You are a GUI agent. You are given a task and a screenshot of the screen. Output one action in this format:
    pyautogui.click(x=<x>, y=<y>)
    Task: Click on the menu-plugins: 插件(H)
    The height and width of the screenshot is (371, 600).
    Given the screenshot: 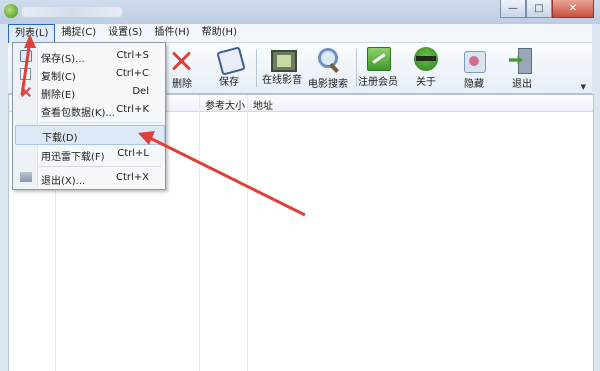 What is the action you would take?
    pyautogui.click(x=171, y=33)
    